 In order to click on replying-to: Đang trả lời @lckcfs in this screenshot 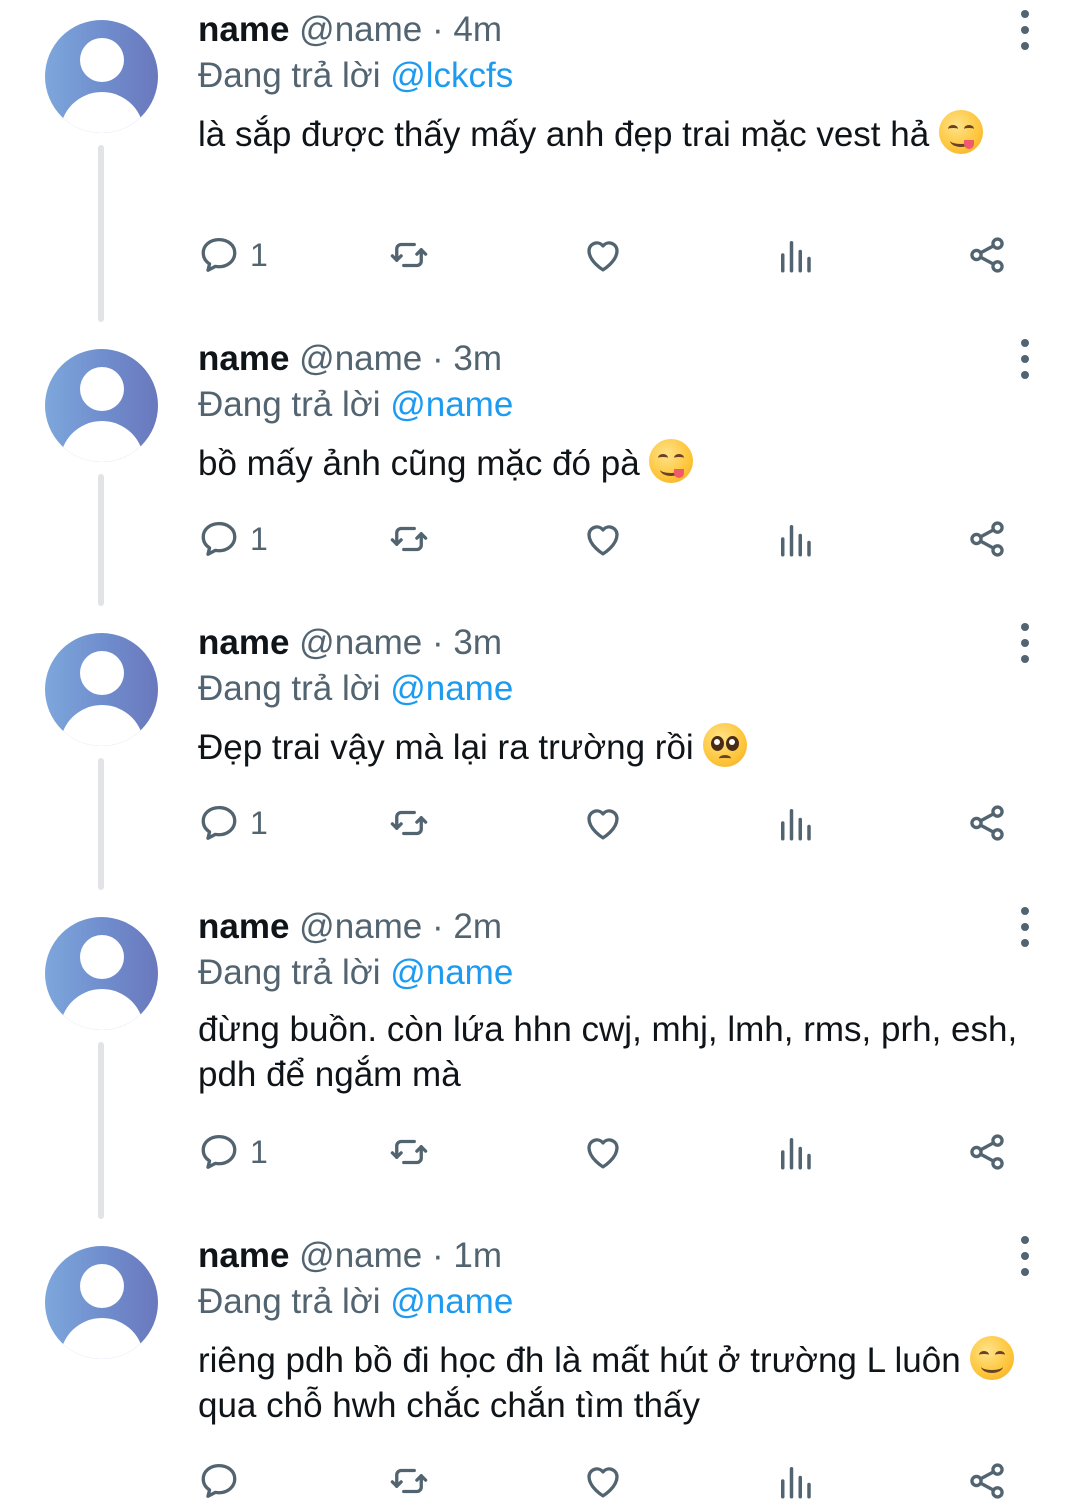, I will do `click(609, 76)`.